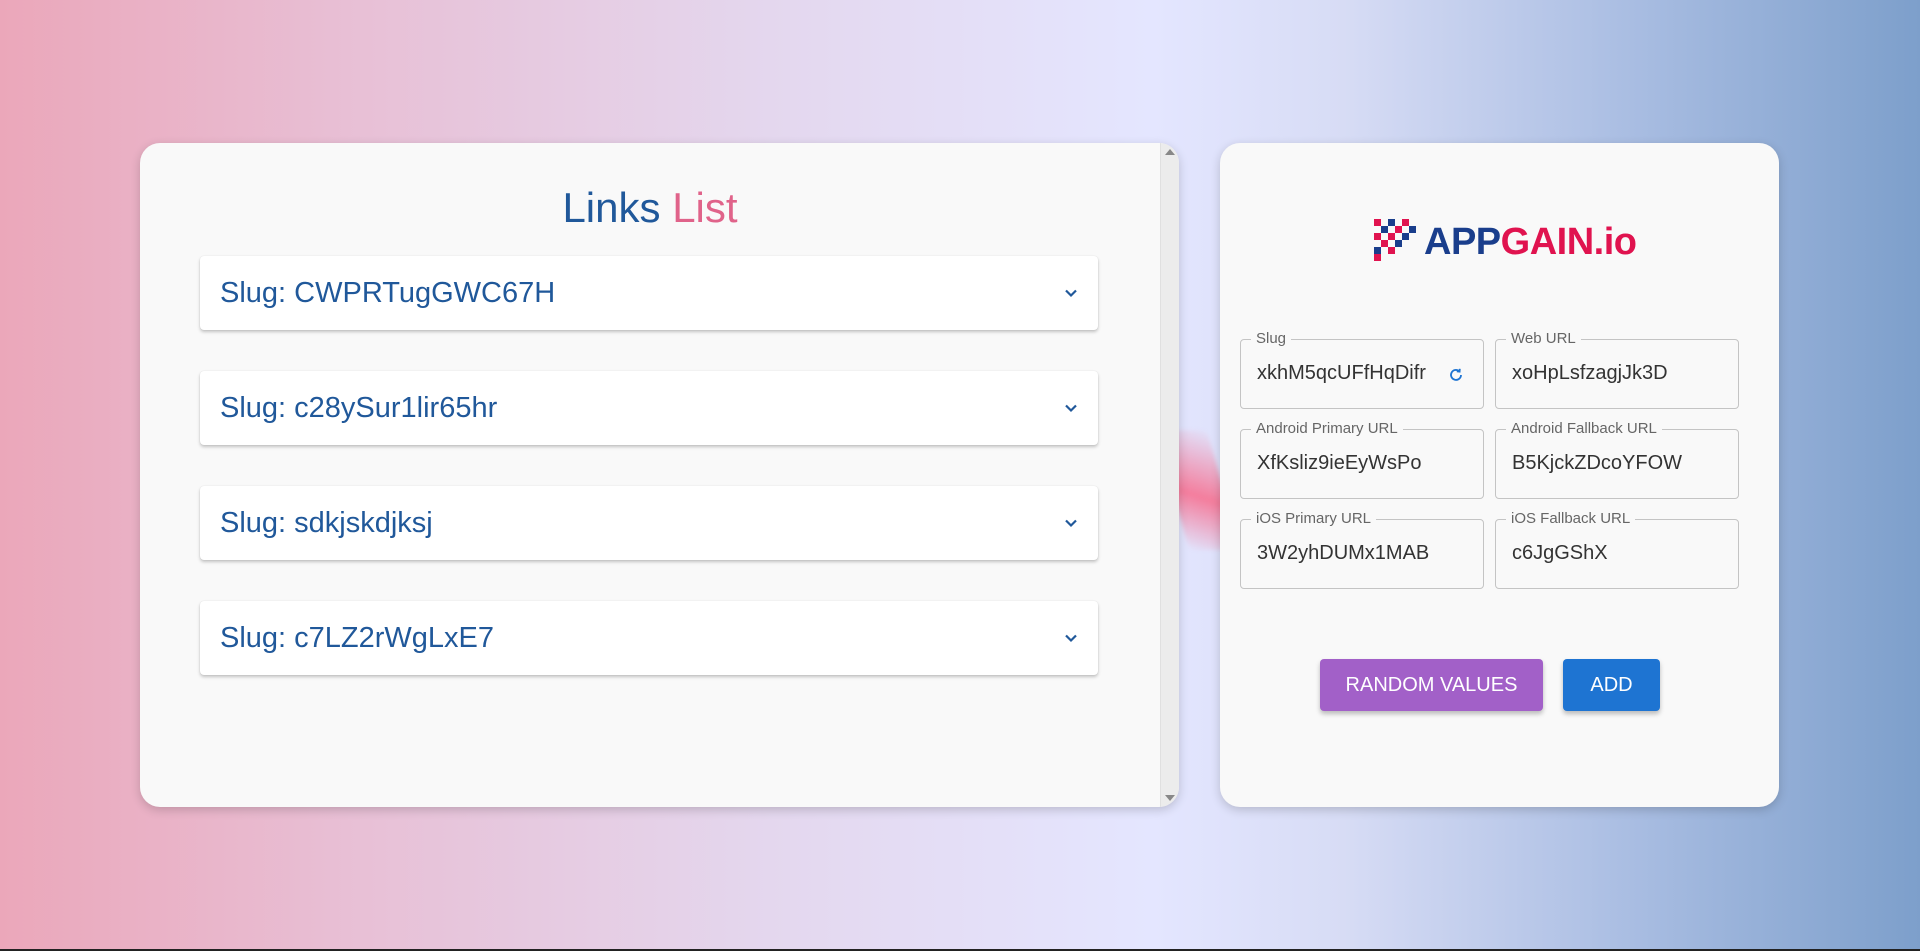 This screenshot has width=1920, height=951. What do you see at coordinates (649, 293) in the screenshot?
I see `link-accordion-item: Slug: CWPRTugGWC67H` at bounding box center [649, 293].